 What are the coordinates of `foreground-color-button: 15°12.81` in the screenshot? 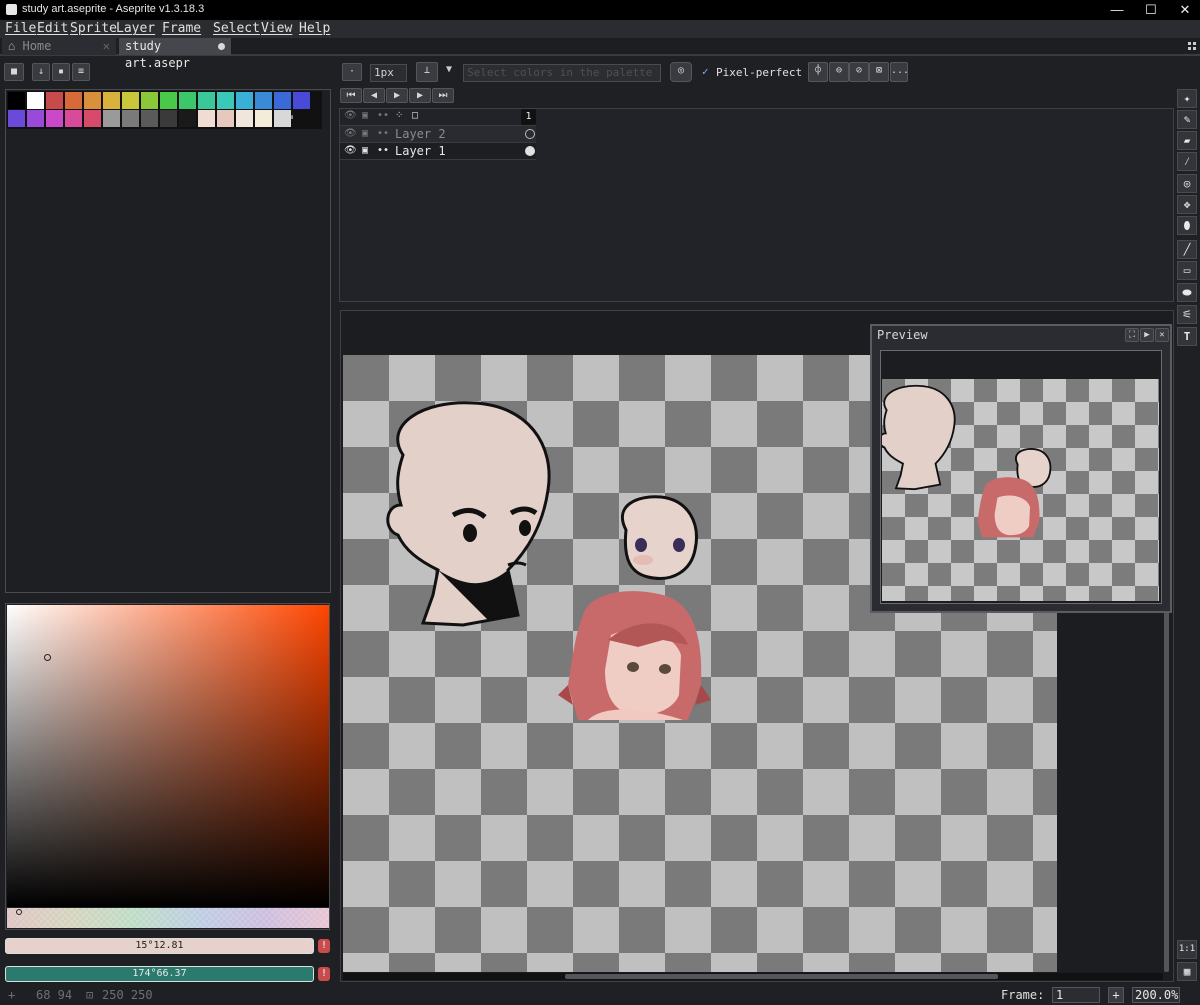 It's located at (159, 946).